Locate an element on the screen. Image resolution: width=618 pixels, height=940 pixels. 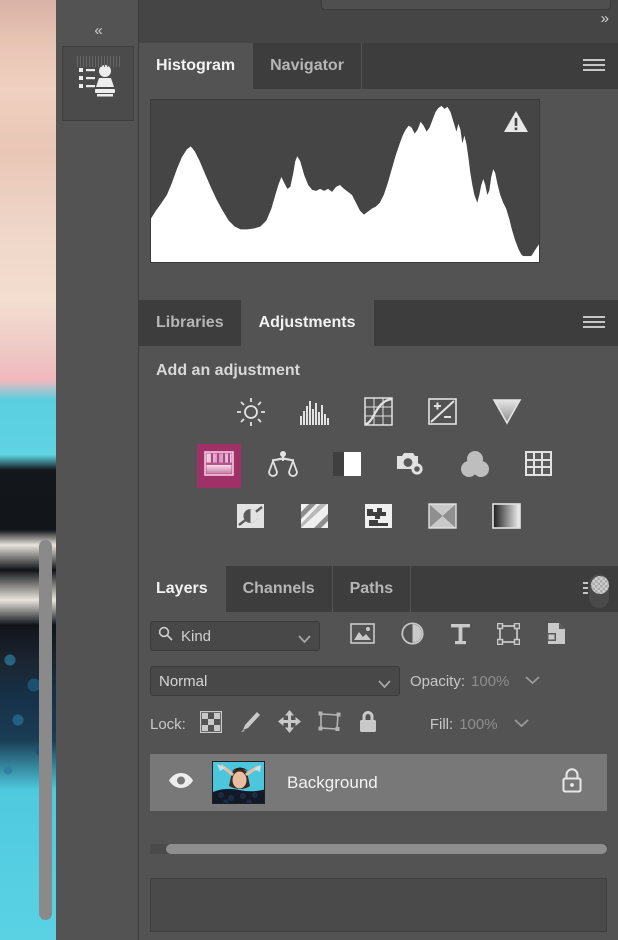
gradient-map-icon is located at coordinates (506, 518).